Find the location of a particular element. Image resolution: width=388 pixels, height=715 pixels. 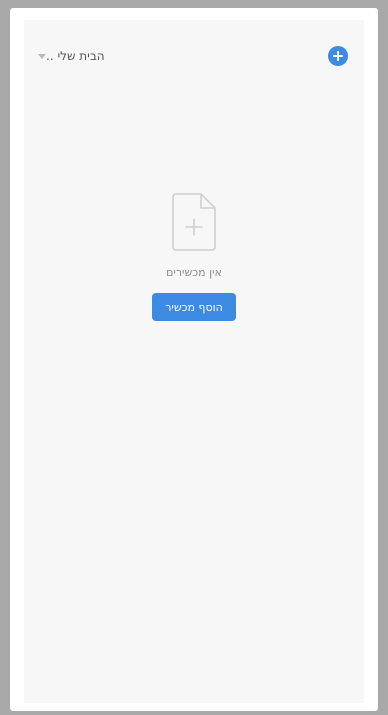

caret-down-icon is located at coordinates (42, 56).